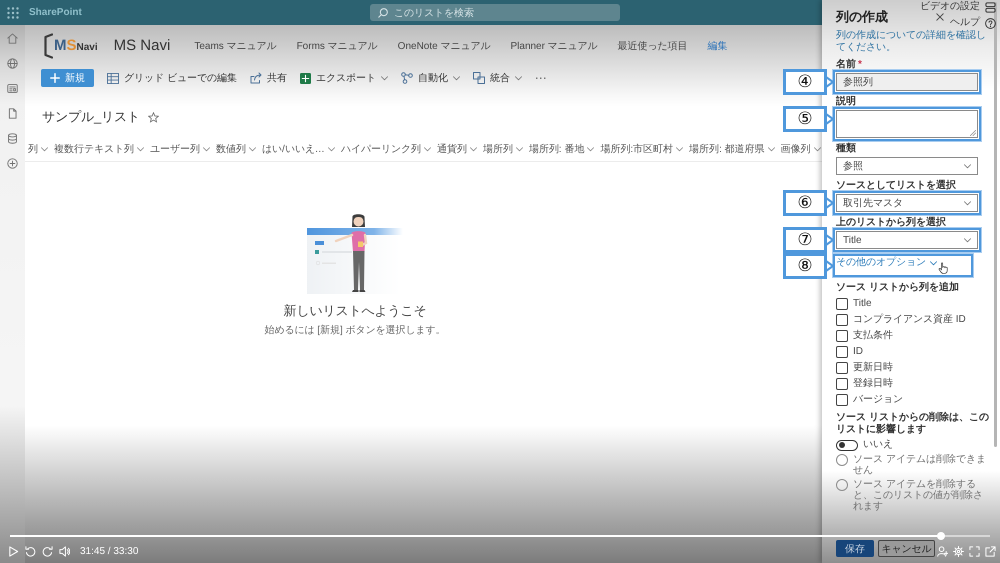 The width and height of the screenshot is (1000, 563). I want to click on scrollbar-thumb, so click(995, 224).